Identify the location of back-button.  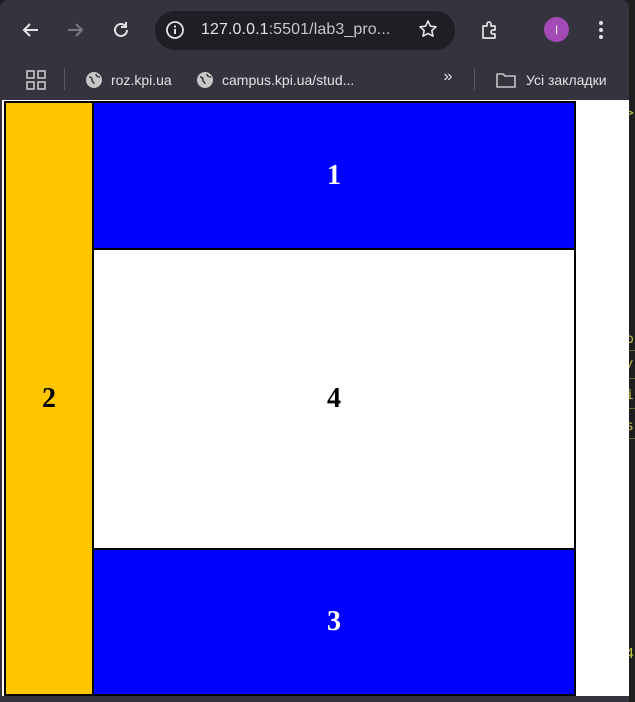
(31, 30).